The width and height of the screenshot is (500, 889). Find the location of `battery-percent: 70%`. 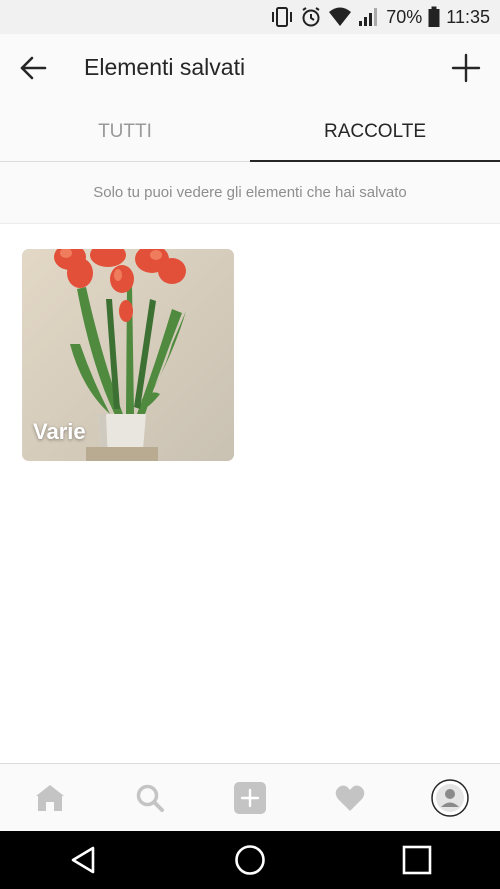

battery-percent: 70% is located at coordinates (404, 16).